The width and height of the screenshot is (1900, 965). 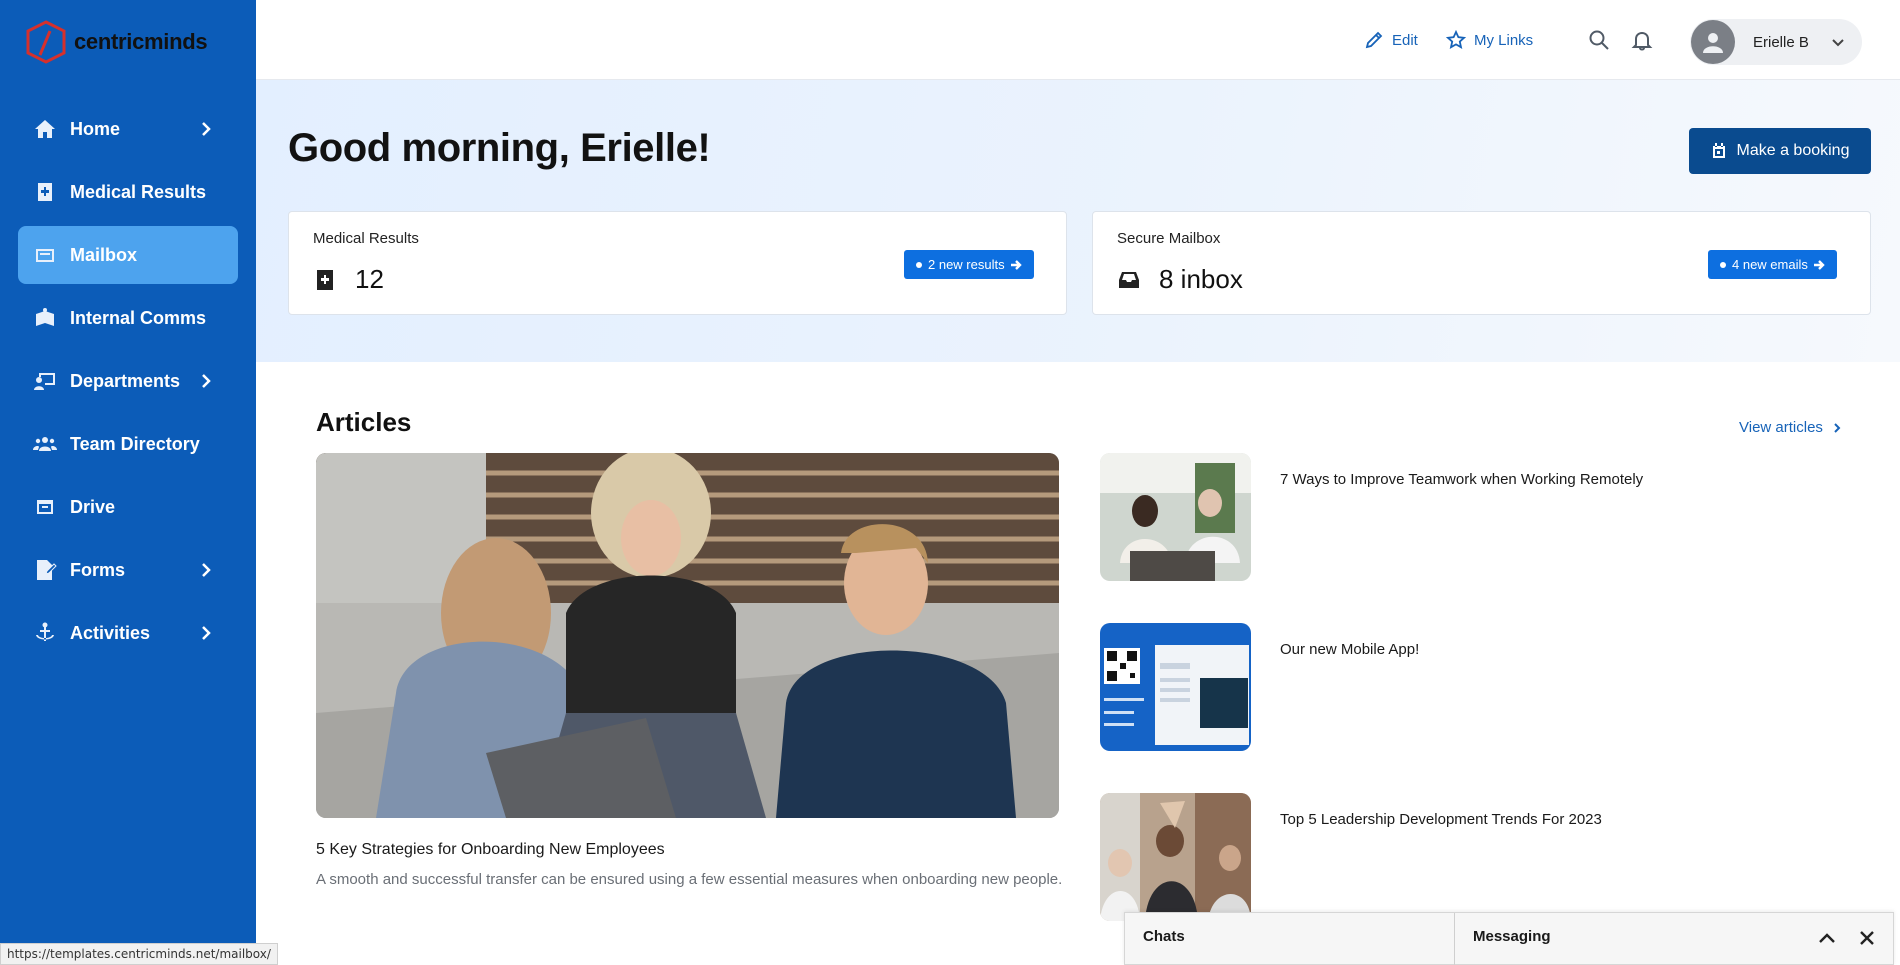 What do you see at coordinates (128, 507) in the screenshot?
I see `sidebar-item-drive: Drive` at bounding box center [128, 507].